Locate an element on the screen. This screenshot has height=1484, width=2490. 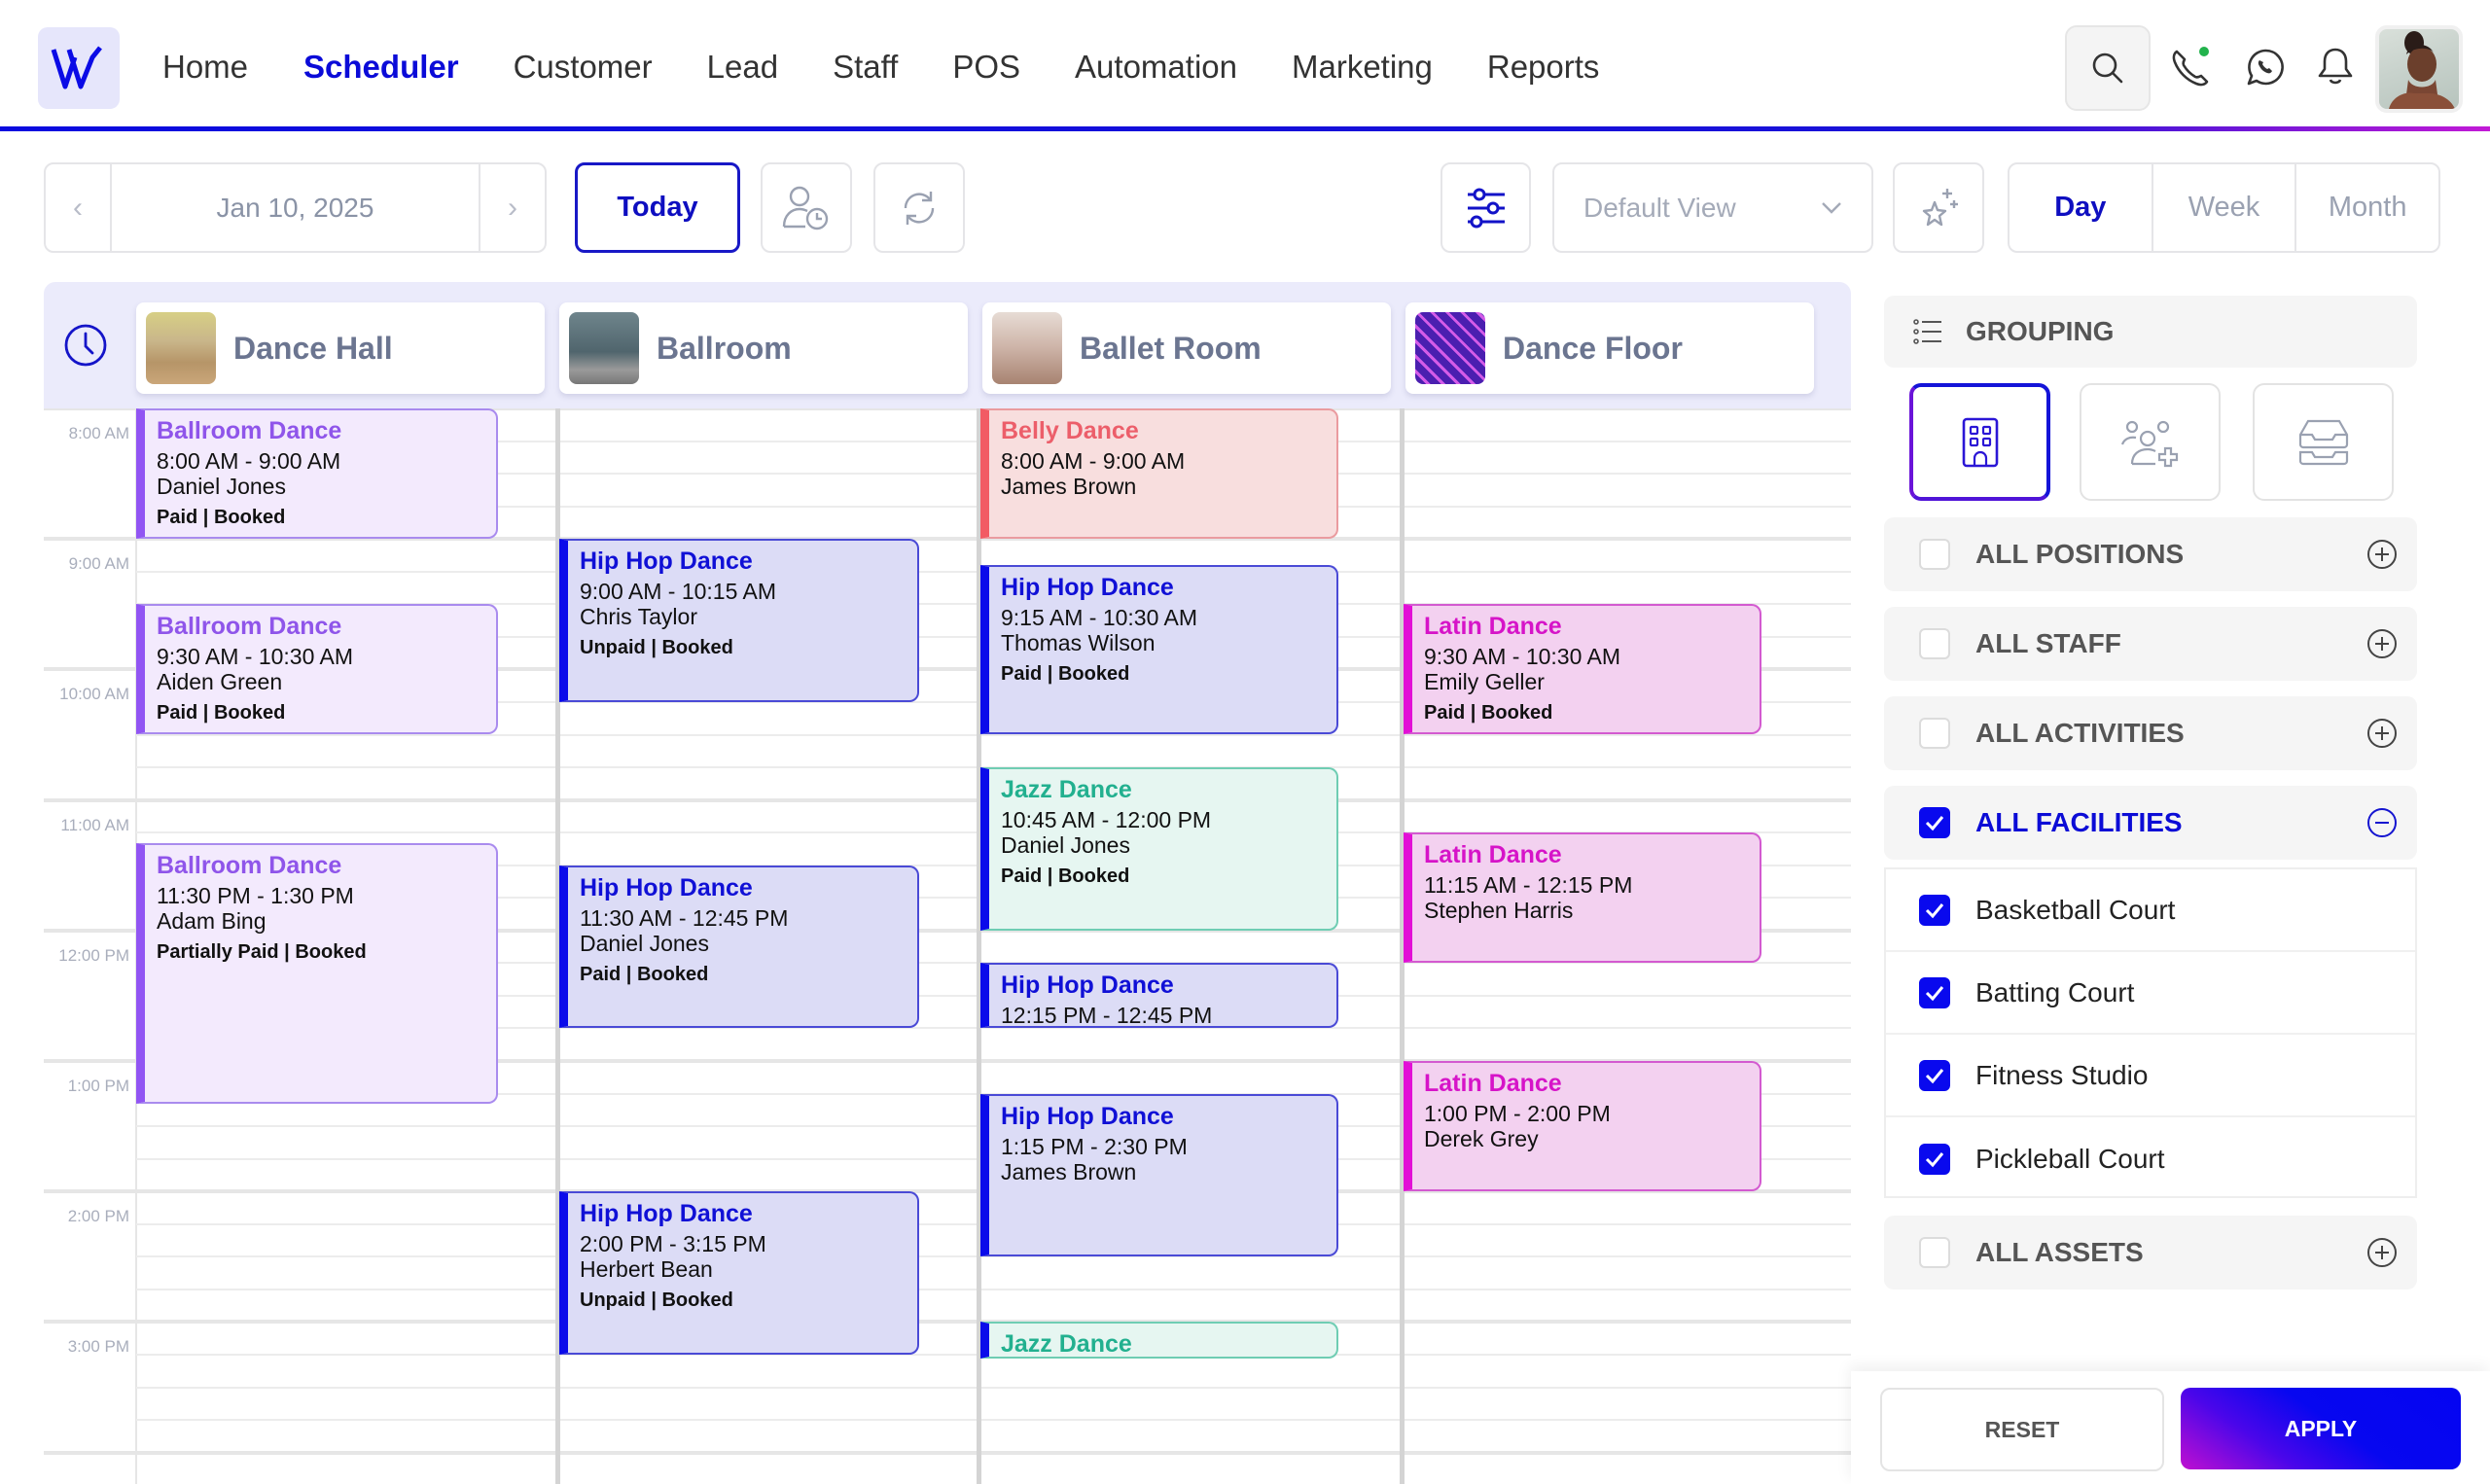
nav-automation: Automation is located at coordinates (1156, 68).